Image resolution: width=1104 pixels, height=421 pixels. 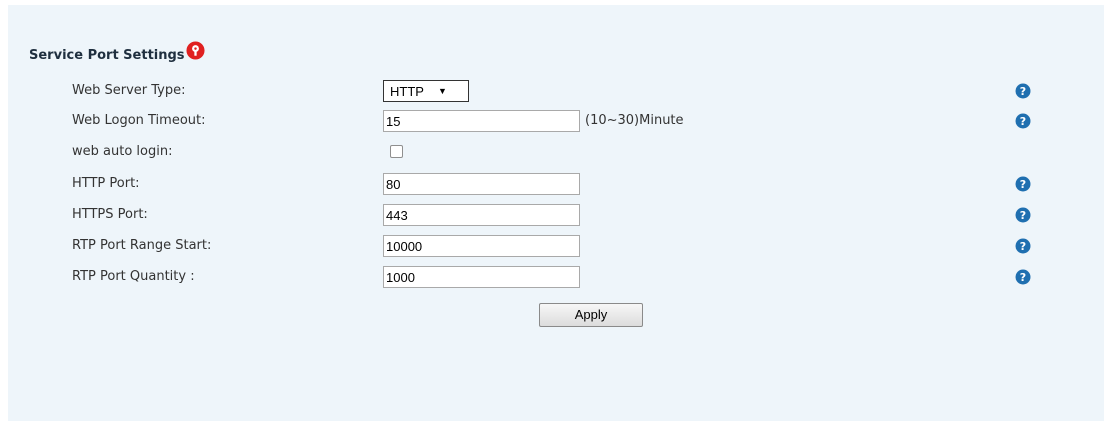 I want to click on web-logon-timeout-label: Web Logon Timeout:, so click(x=139, y=120).